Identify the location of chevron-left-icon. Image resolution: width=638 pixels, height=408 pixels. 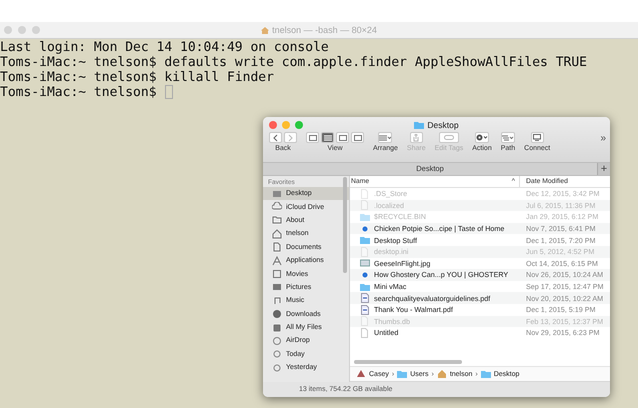
(275, 138).